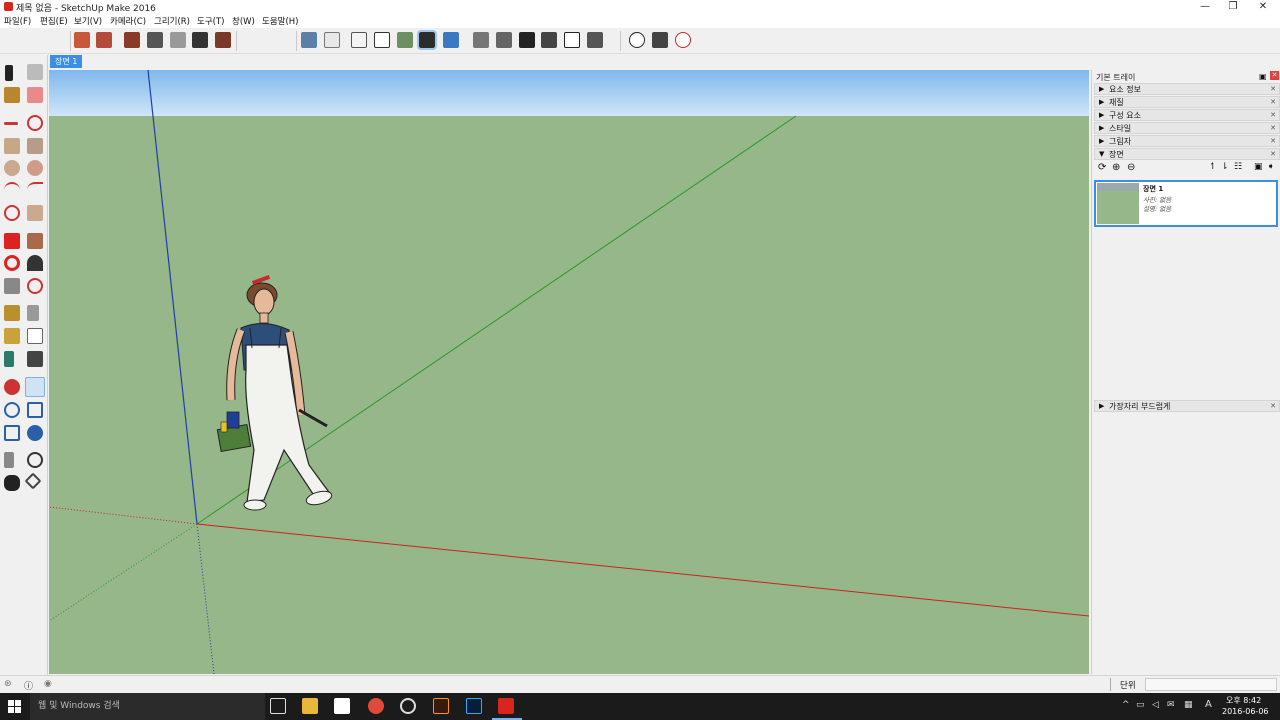  I want to click on scene-tab: 장면 1, so click(66, 61).